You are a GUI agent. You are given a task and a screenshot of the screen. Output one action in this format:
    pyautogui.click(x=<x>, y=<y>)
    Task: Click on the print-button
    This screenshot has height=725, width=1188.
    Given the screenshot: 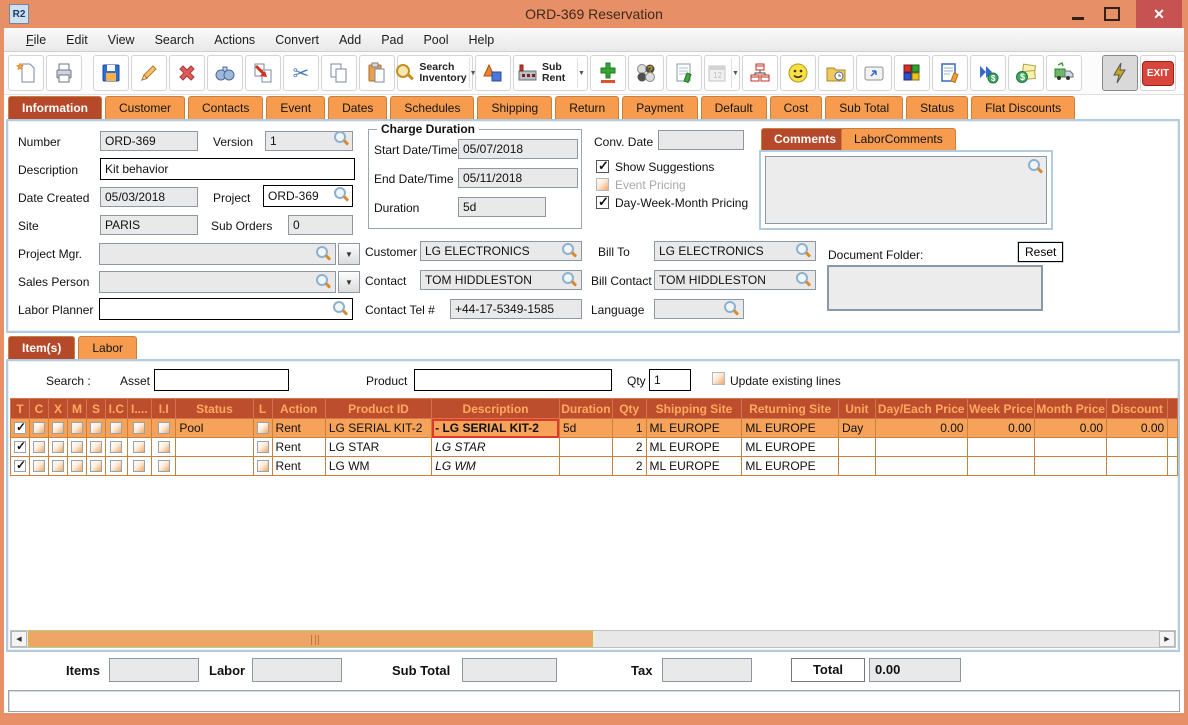 What is the action you would take?
    pyautogui.click(x=64, y=73)
    